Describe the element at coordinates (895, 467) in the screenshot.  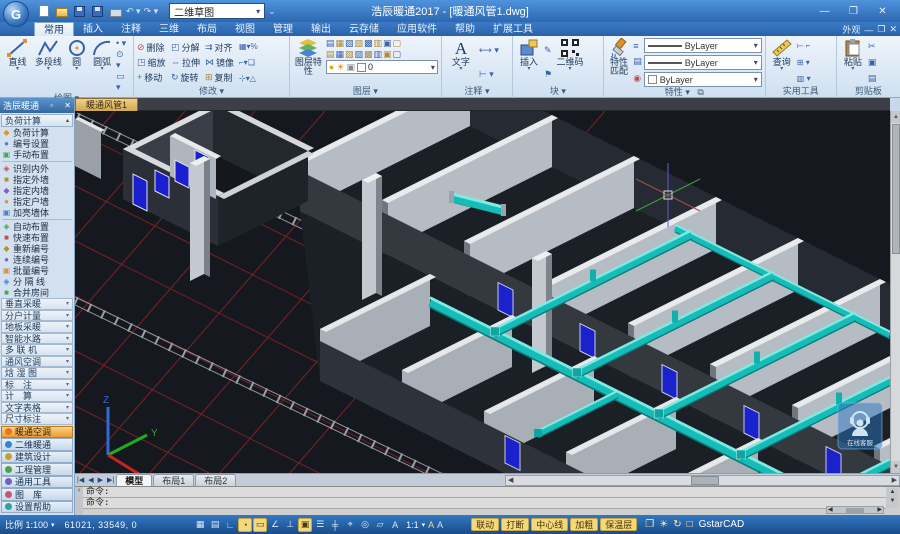
I see `scroll-down-arrow: ▼` at that location.